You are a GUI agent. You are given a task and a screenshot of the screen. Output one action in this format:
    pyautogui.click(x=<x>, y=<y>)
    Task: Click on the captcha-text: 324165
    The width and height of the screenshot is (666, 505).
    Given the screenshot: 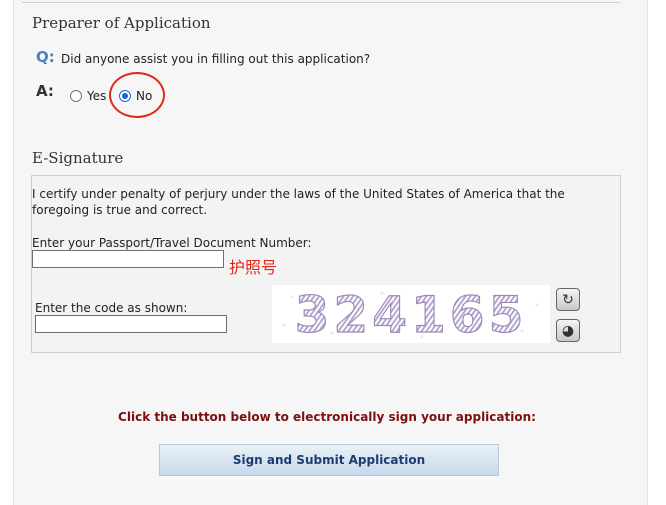 What is the action you would take?
    pyautogui.click(x=411, y=314)
    